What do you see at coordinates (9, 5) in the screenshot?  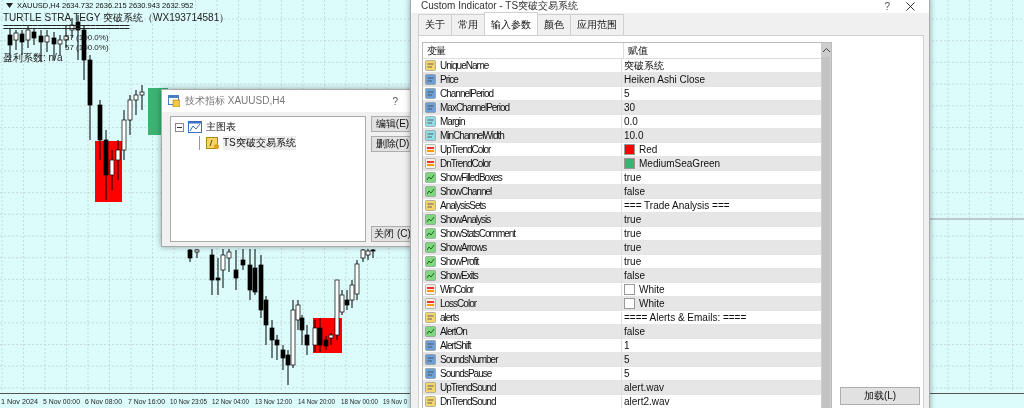 I see `dropdown-triangle-icon` at bounding box center [9, 5].